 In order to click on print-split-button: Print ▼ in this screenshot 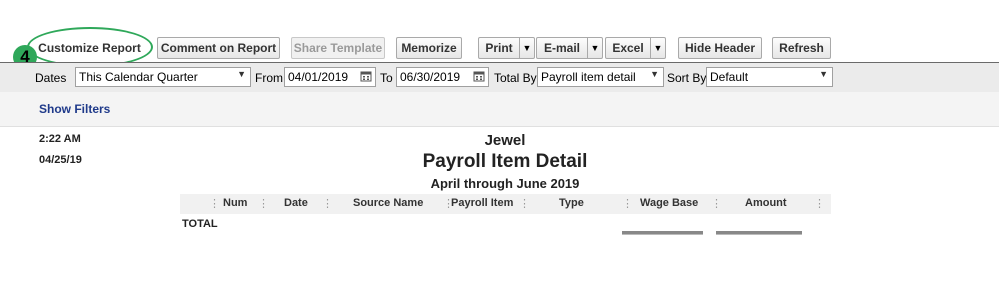, I will do `click(506, 48)`.